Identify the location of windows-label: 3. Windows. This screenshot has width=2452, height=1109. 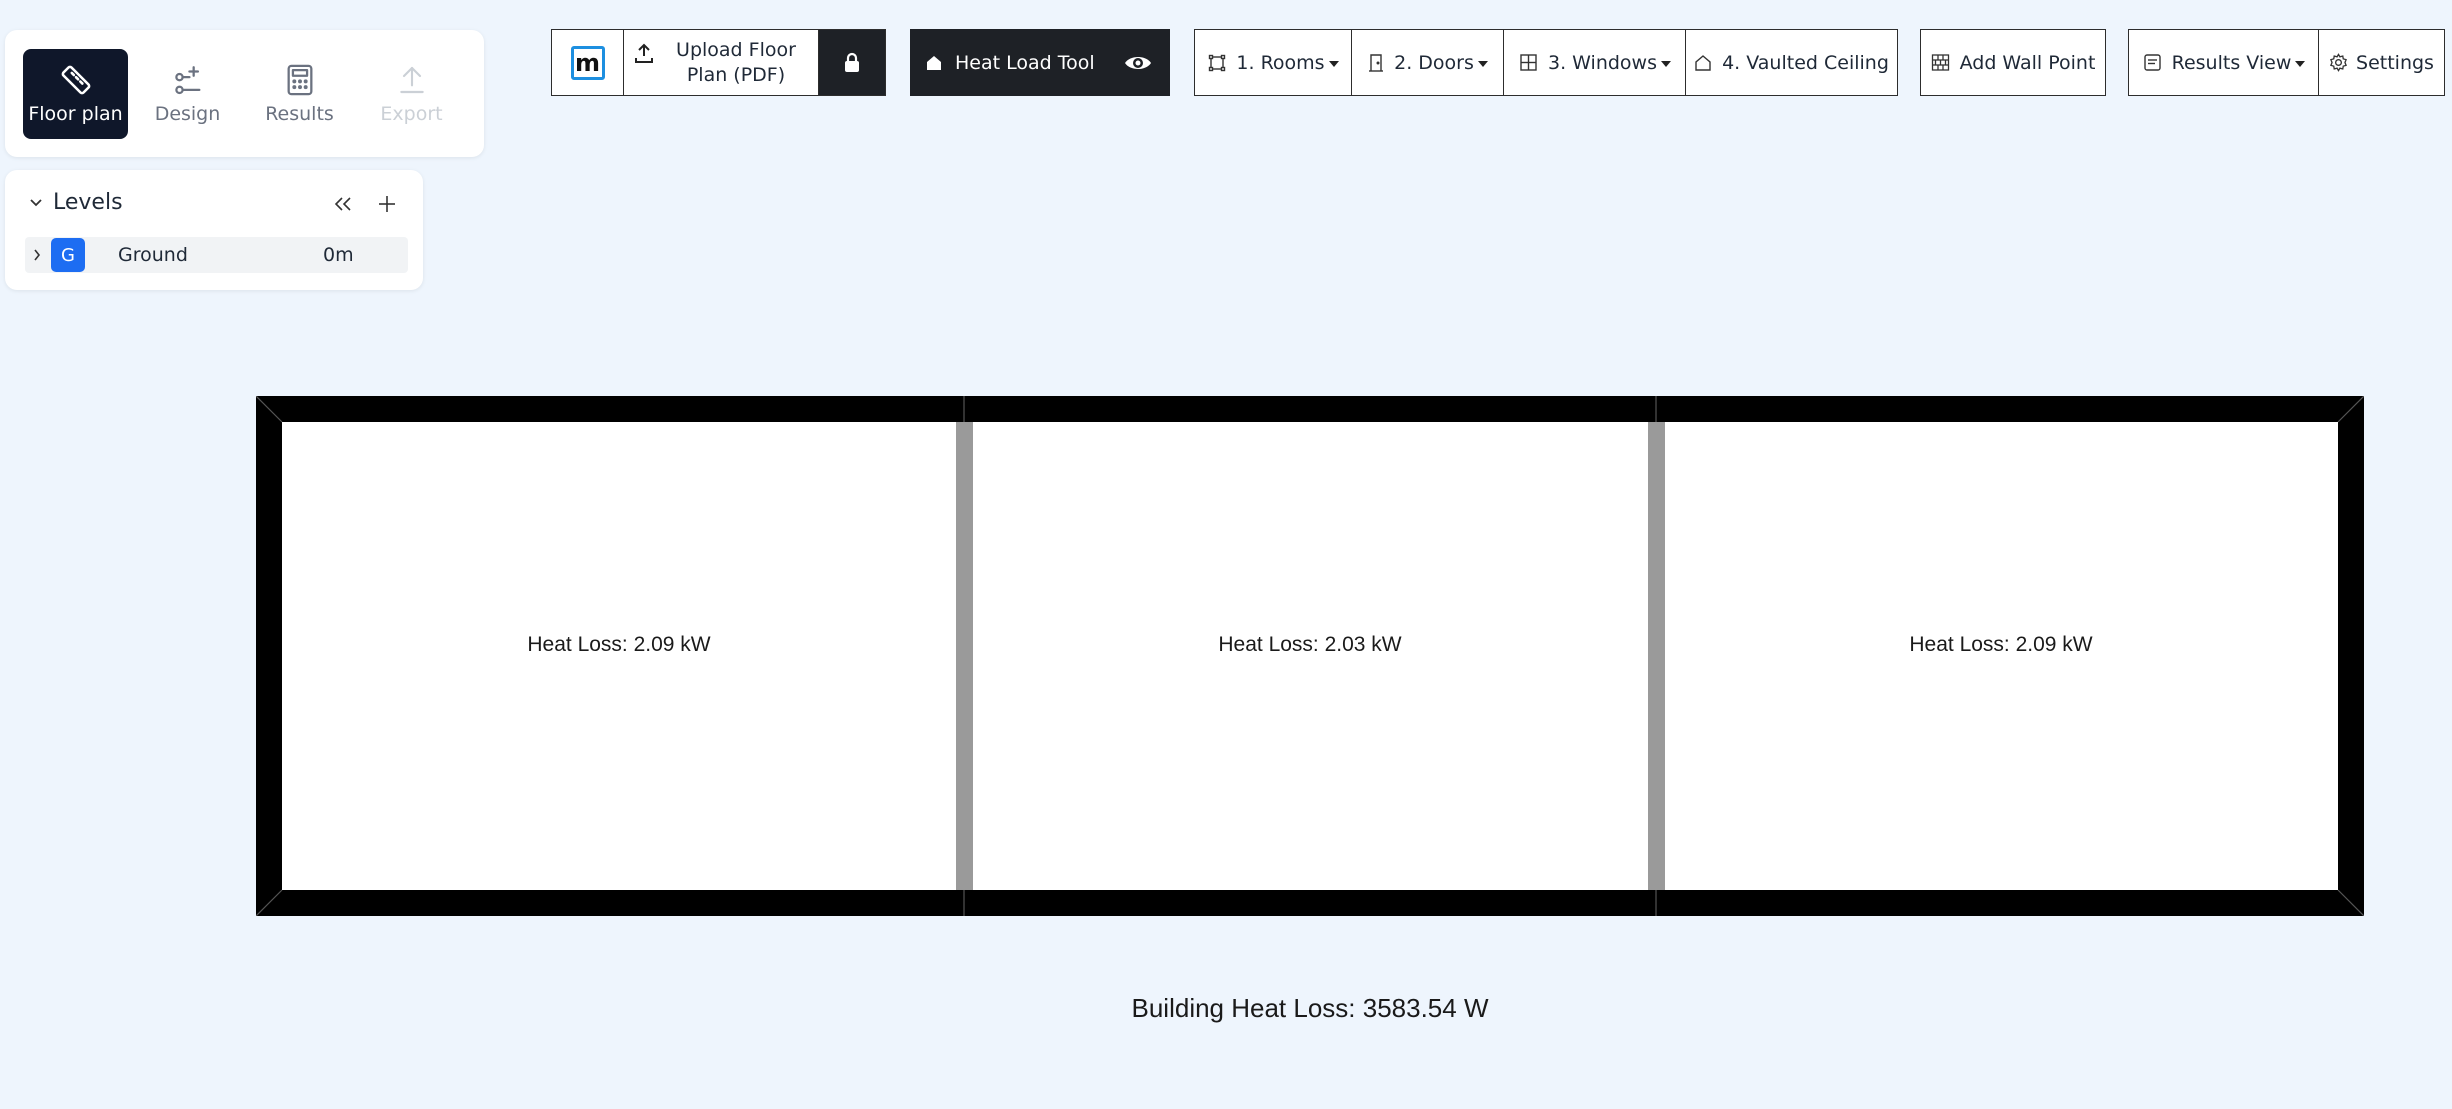
(1602, 62).